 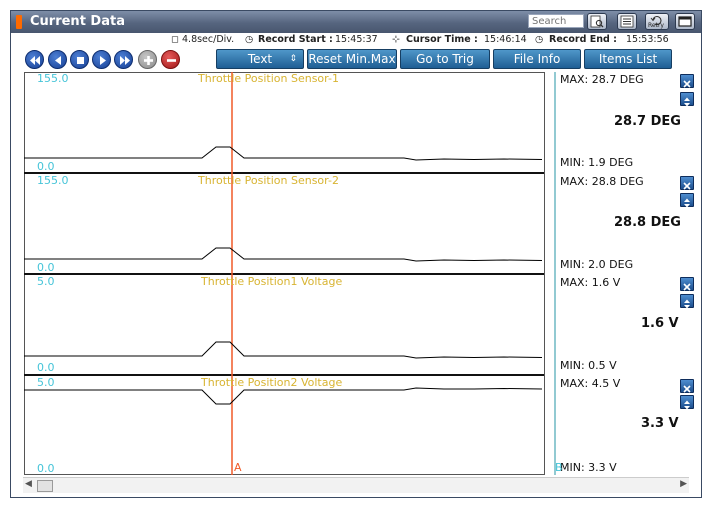 I want to click on scroll-right-icon: ▶, so click(x=683, y=484).